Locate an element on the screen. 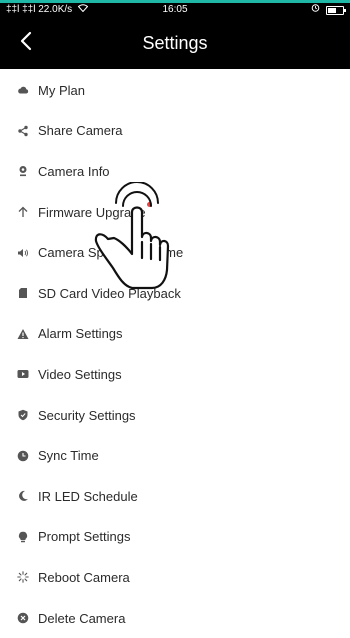 The height and width of the screenshot is (638, 350). bulb-icon is located at coordinates (23, 537).